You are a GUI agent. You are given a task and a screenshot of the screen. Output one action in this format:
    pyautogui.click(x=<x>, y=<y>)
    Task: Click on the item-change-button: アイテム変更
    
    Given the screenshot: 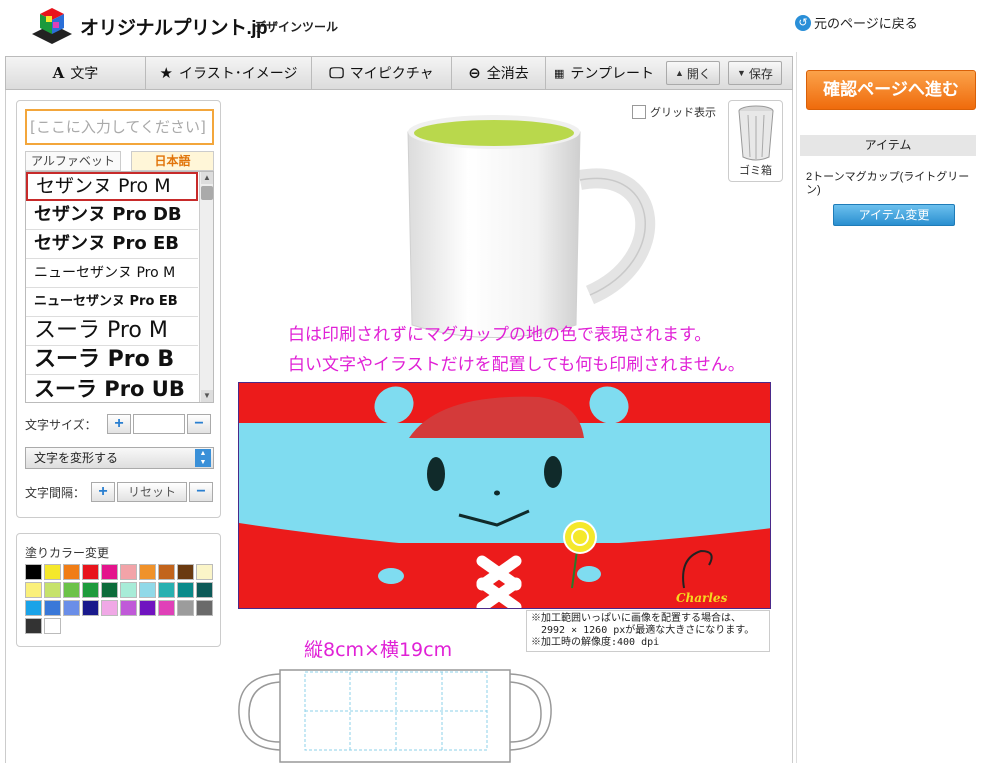 What is the action you would take?
    pyautogui.click(x=894, y=215)
    